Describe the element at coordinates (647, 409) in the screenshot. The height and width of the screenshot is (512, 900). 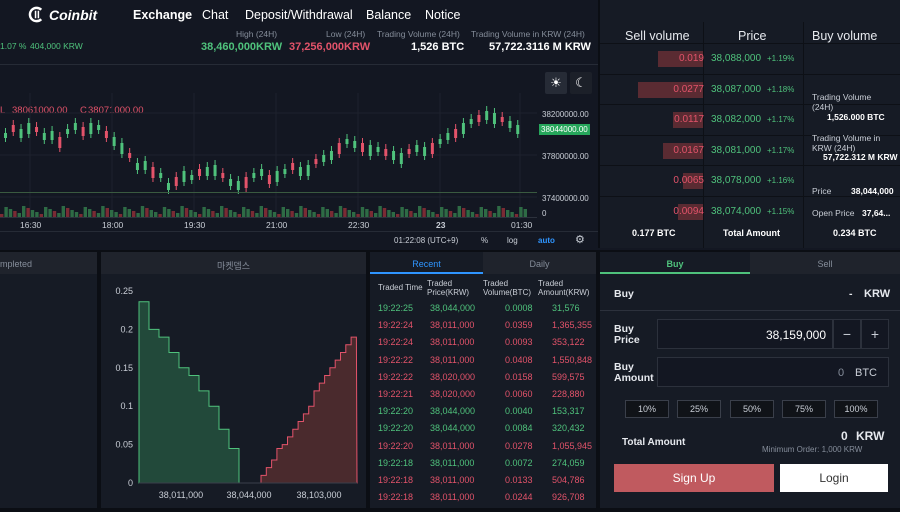
I see `pct-10-button: 10%` at that location.